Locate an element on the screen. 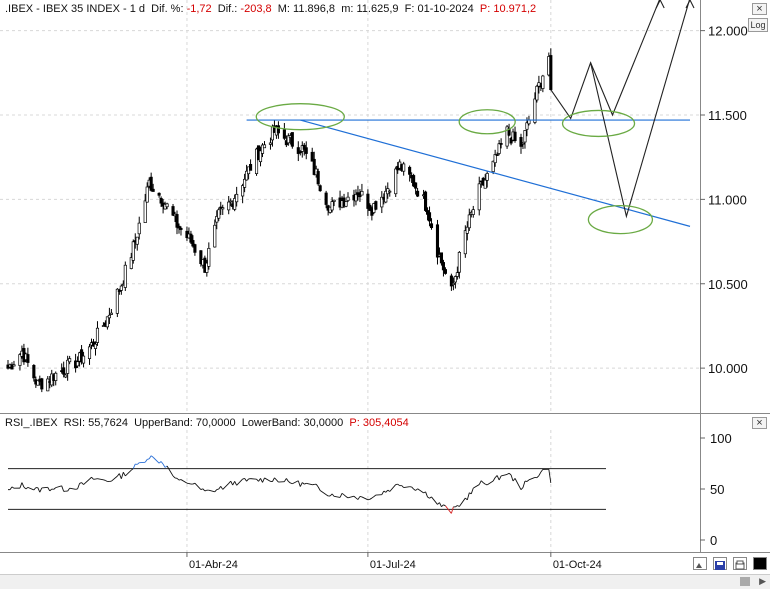  descending-trendline is located at coordinates (495, 173).